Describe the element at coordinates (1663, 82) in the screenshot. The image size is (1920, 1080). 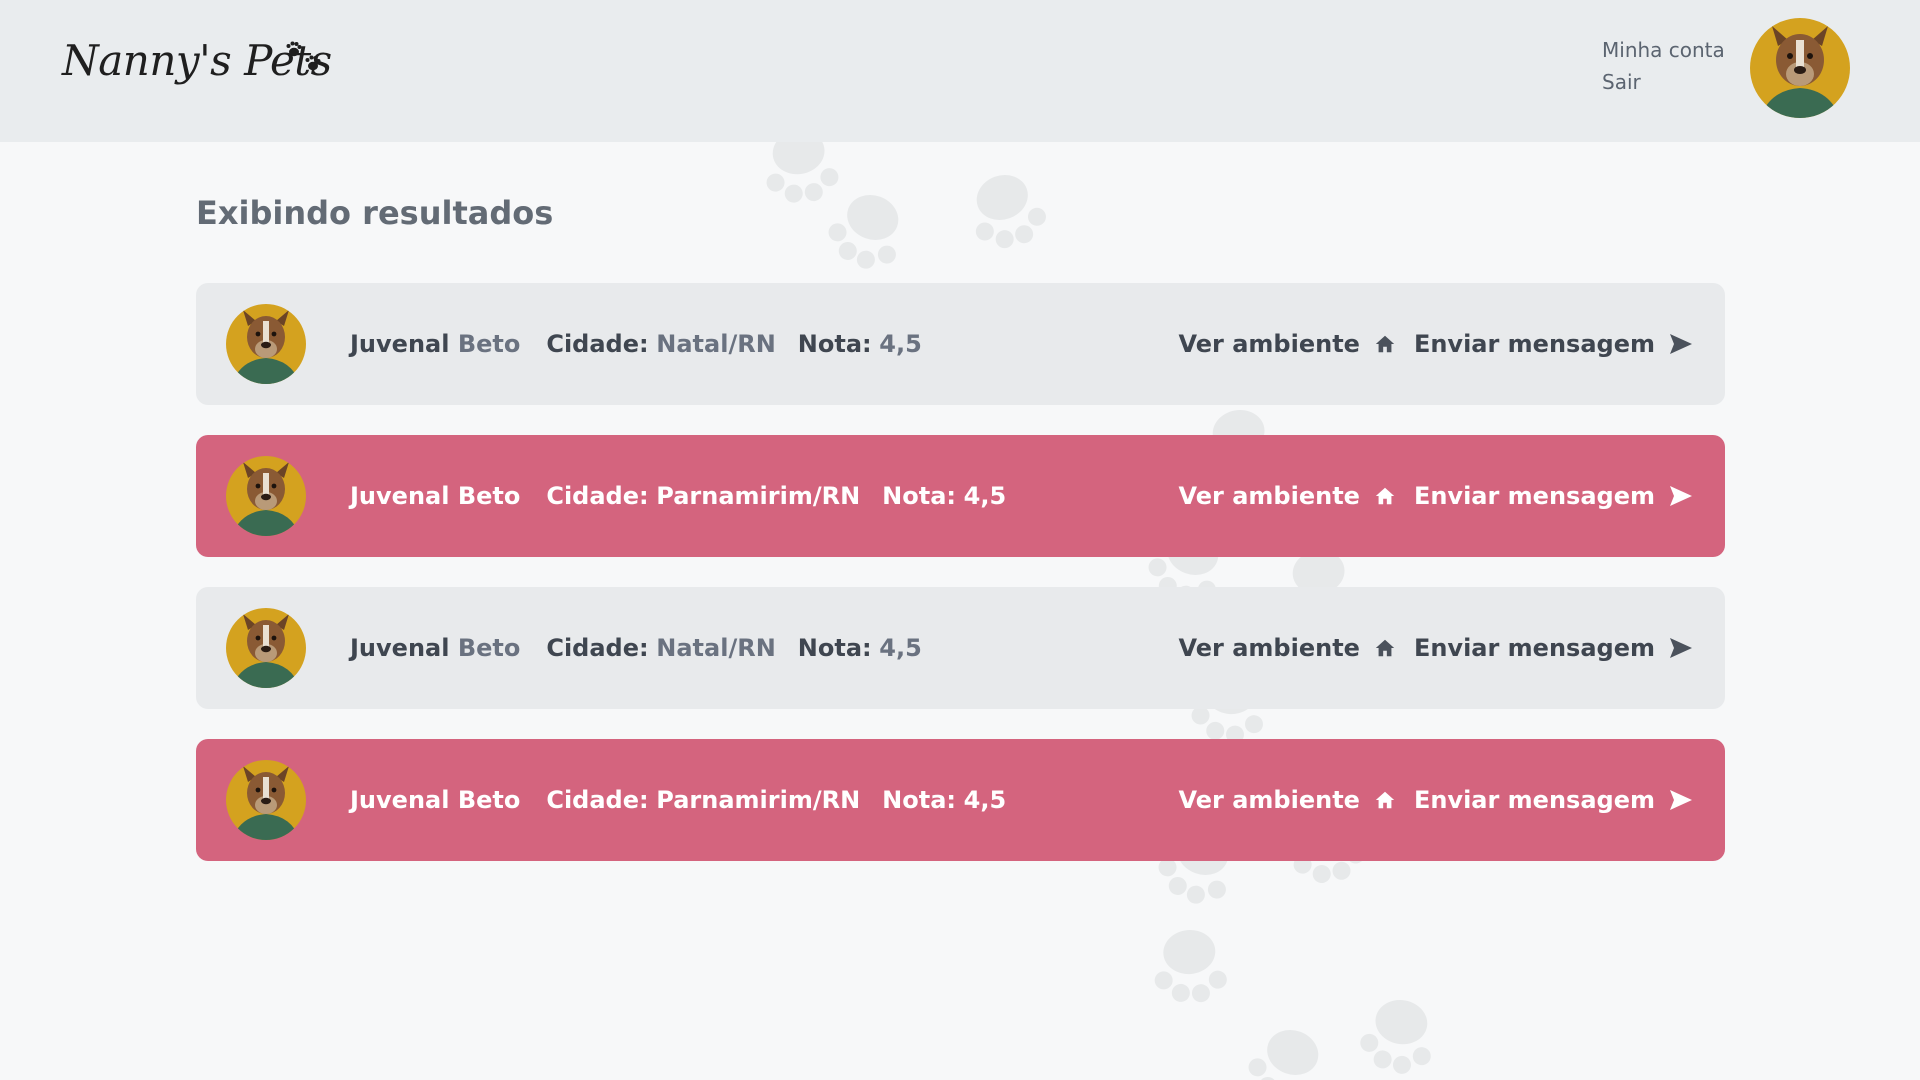
I see `logout-link: Sair` at that location.